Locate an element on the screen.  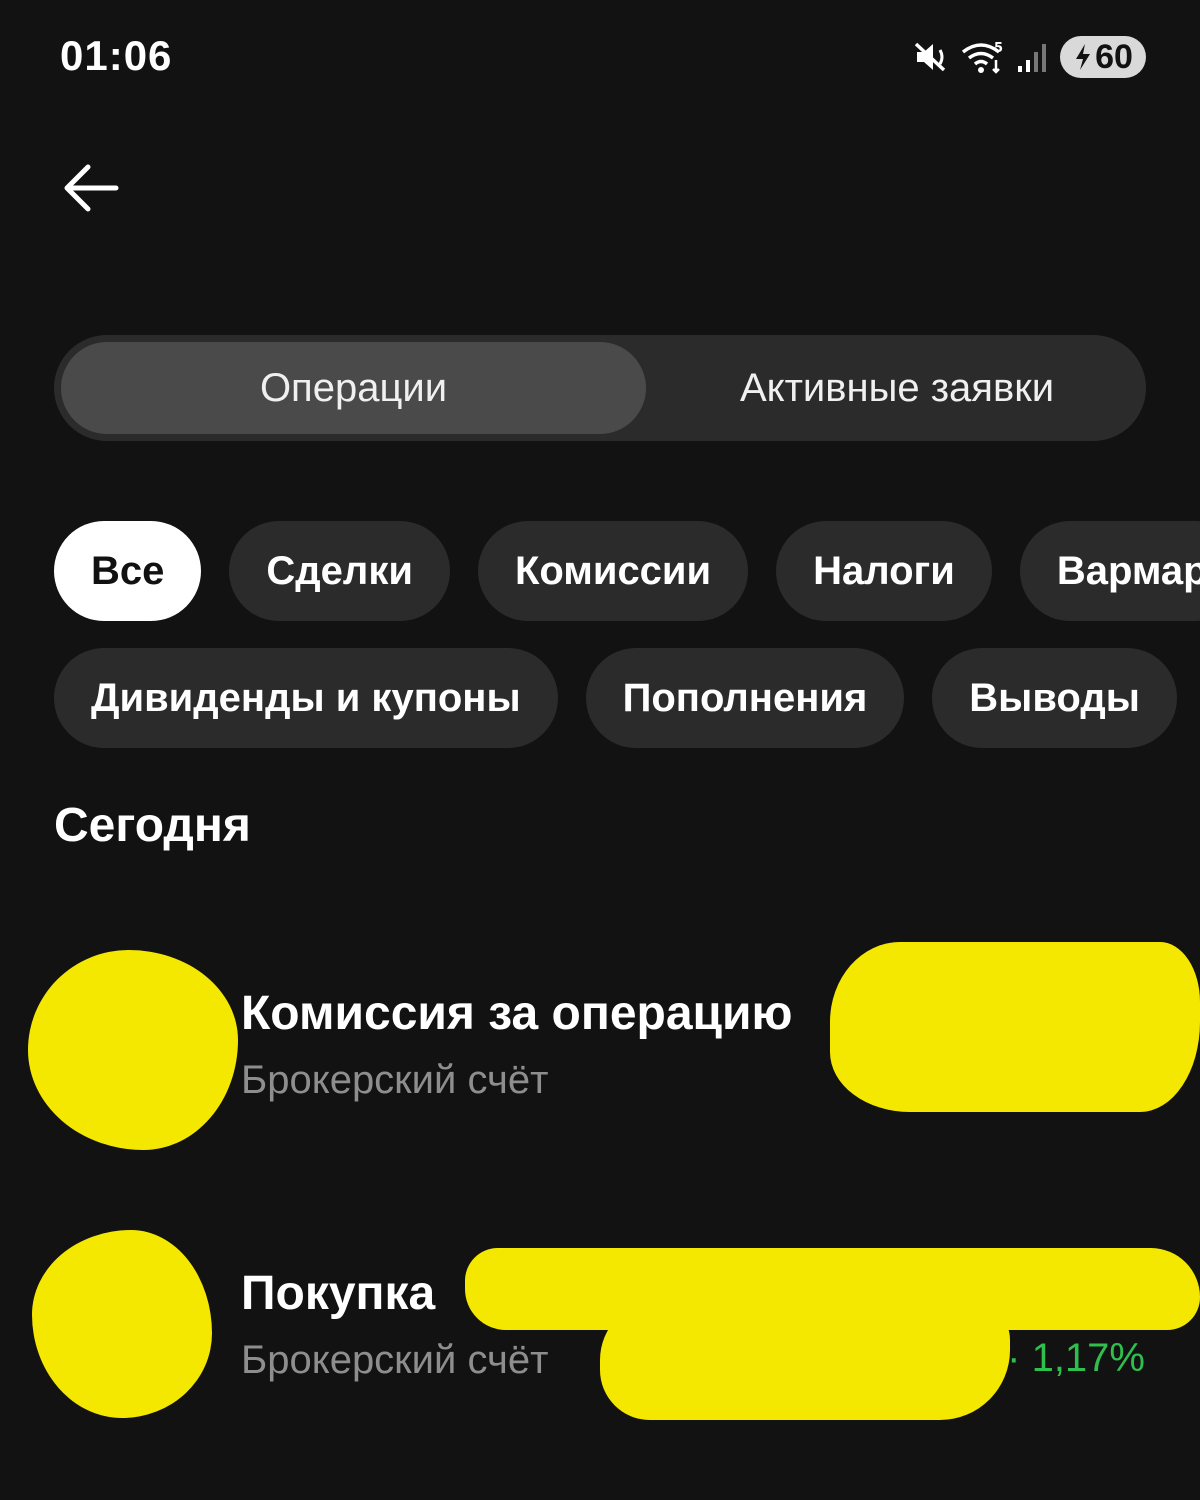
filter-chip-taxes: Налоги is located at coordinates (884, 571).